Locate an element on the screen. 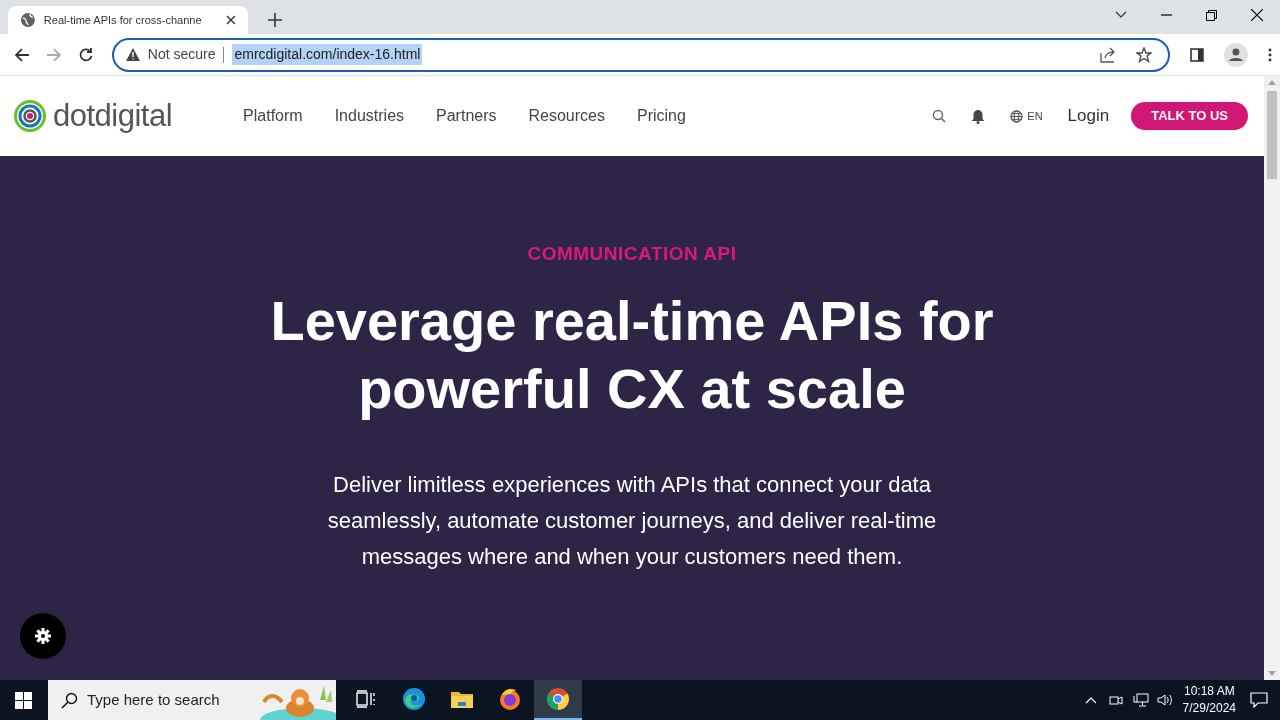 The width and height of the screenshot is (1280, 720). nav-link: Resources is located at coordinates (566, 116).